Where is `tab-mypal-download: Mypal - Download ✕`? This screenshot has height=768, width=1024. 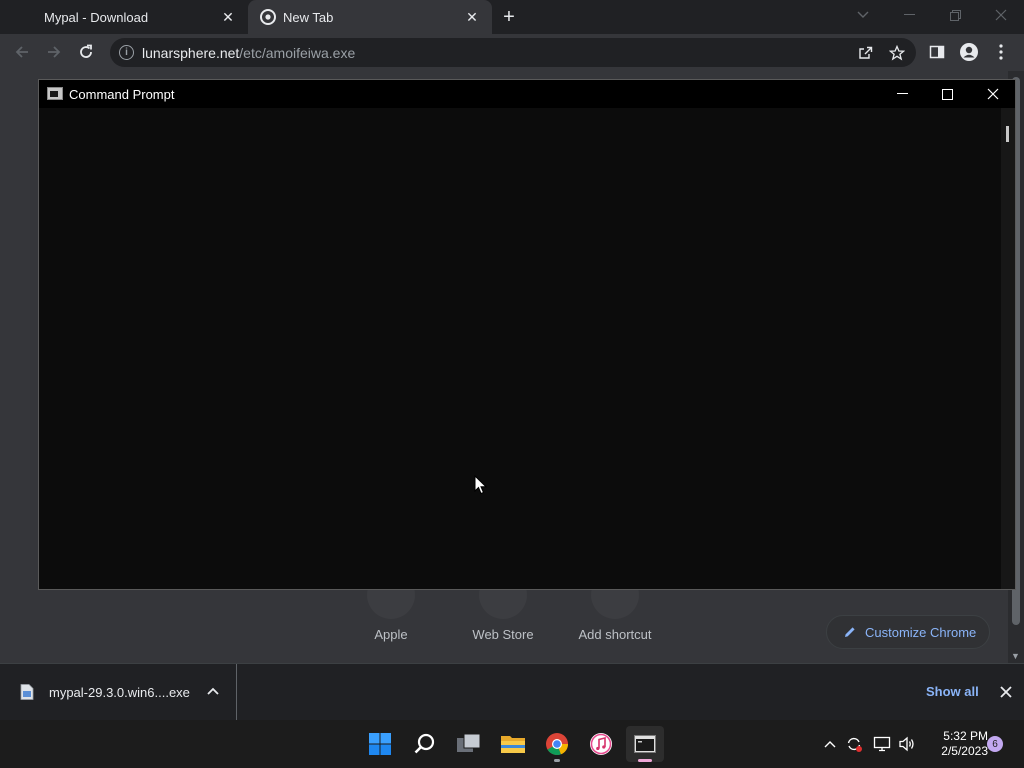 tab-mypal-download: Mypal - Download ✕ is located at coordinates (124, 17).